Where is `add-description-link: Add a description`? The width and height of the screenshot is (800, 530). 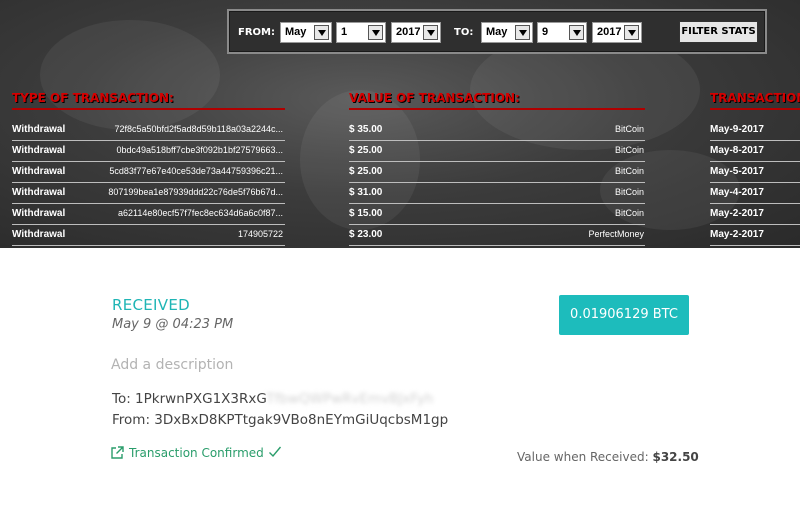
add-description-link: Add a description is located at coordinates (172, 365).